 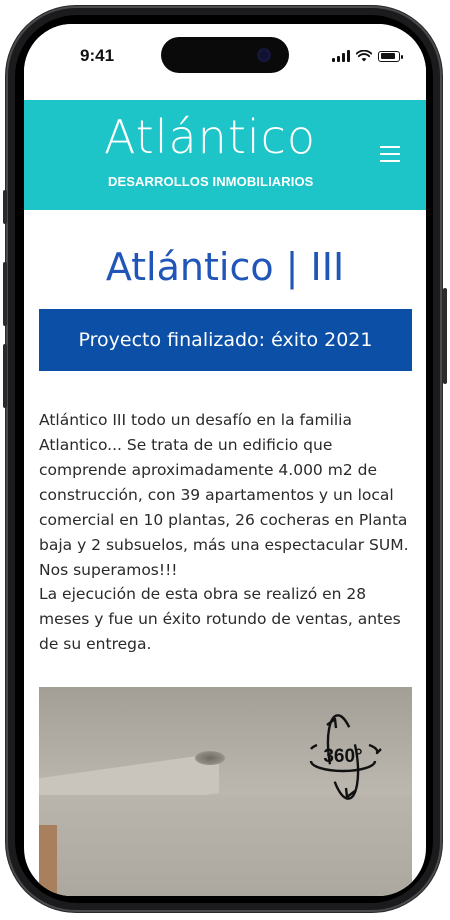 I want to click on 360-badge-text: 360°, so click(x=342, y=756).